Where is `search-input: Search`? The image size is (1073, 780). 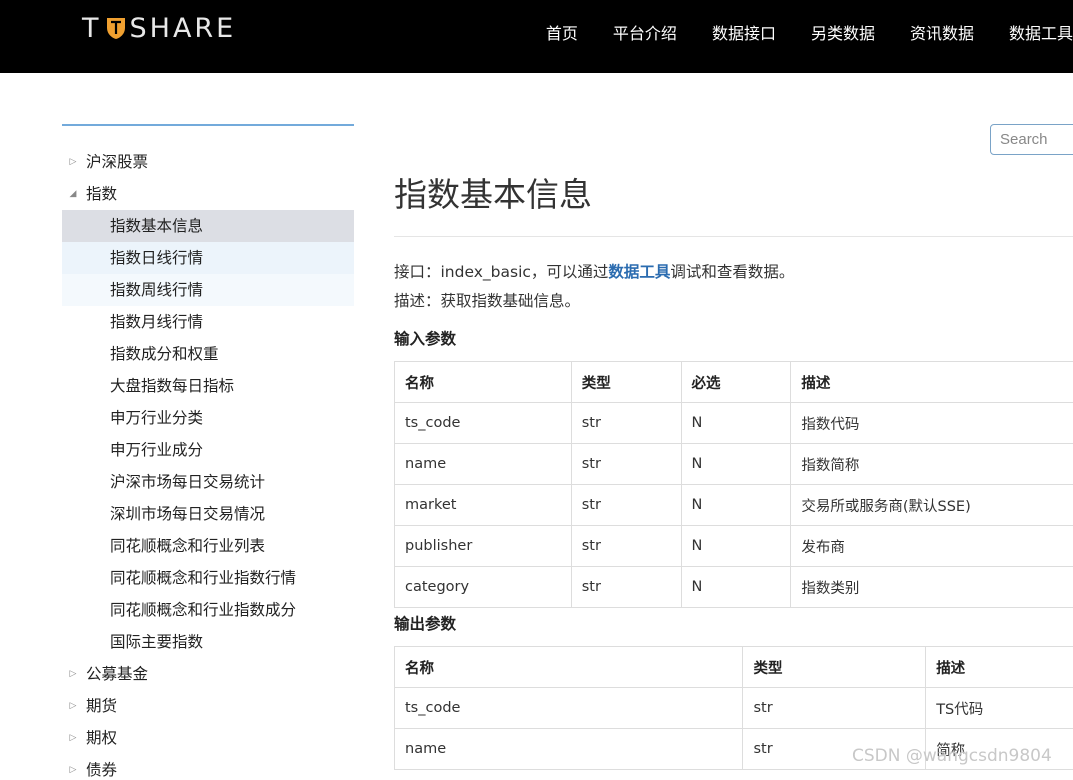 search-input: Search is located at coordinates (1031, 139).